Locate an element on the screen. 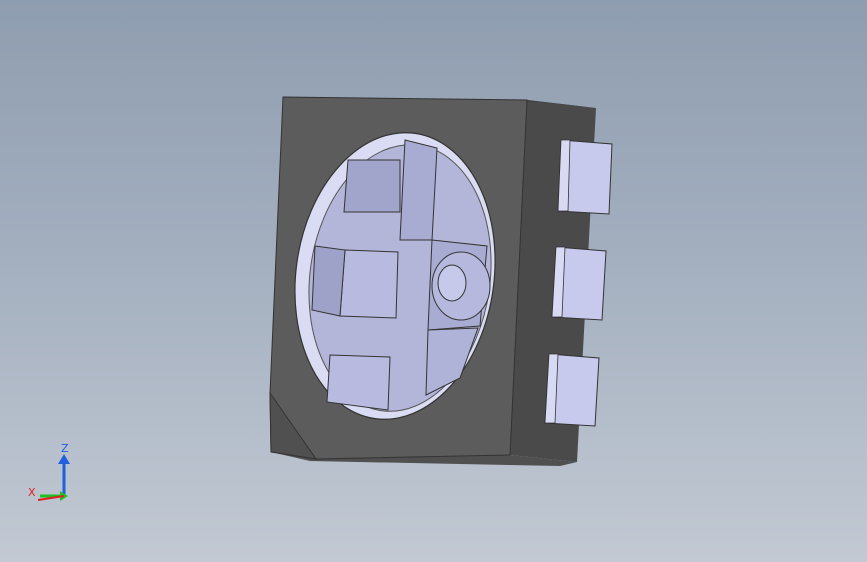 The image size is (867, 562). axis-triad: Z X is located at coordinates (50, 473).